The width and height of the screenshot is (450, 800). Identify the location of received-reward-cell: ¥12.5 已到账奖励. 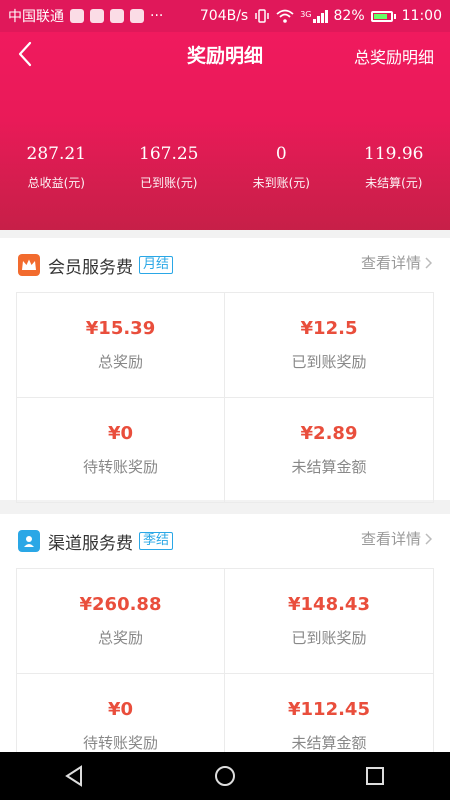
(329, 345).